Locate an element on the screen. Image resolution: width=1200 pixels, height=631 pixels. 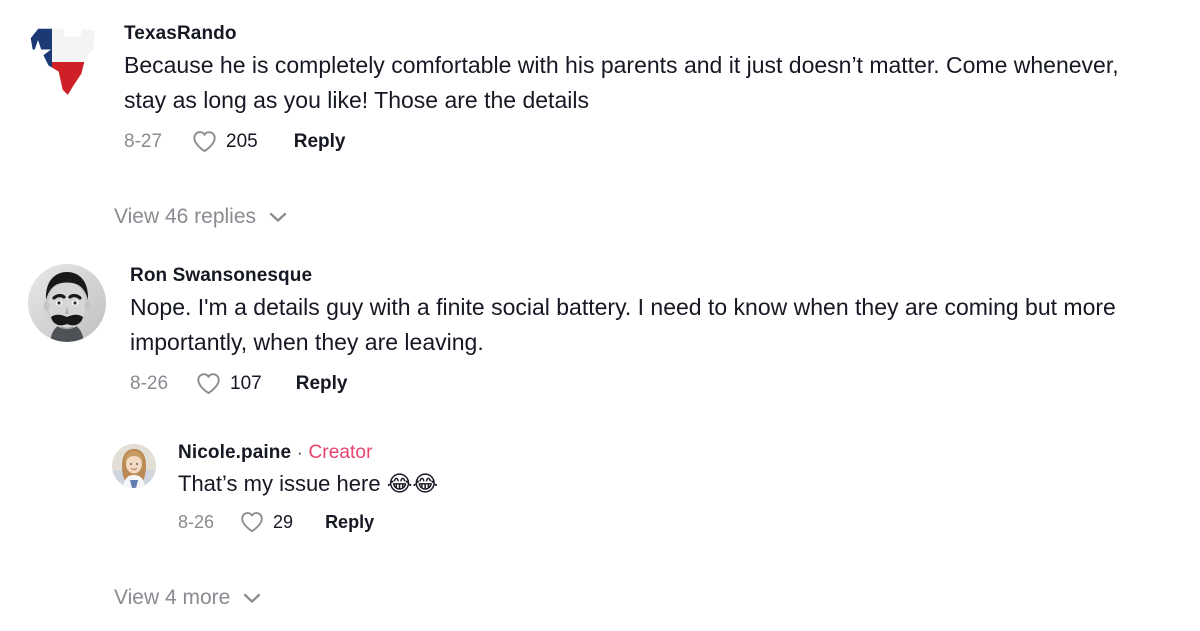
view-more-button: View 4 more is located at coordinates (188, 598).